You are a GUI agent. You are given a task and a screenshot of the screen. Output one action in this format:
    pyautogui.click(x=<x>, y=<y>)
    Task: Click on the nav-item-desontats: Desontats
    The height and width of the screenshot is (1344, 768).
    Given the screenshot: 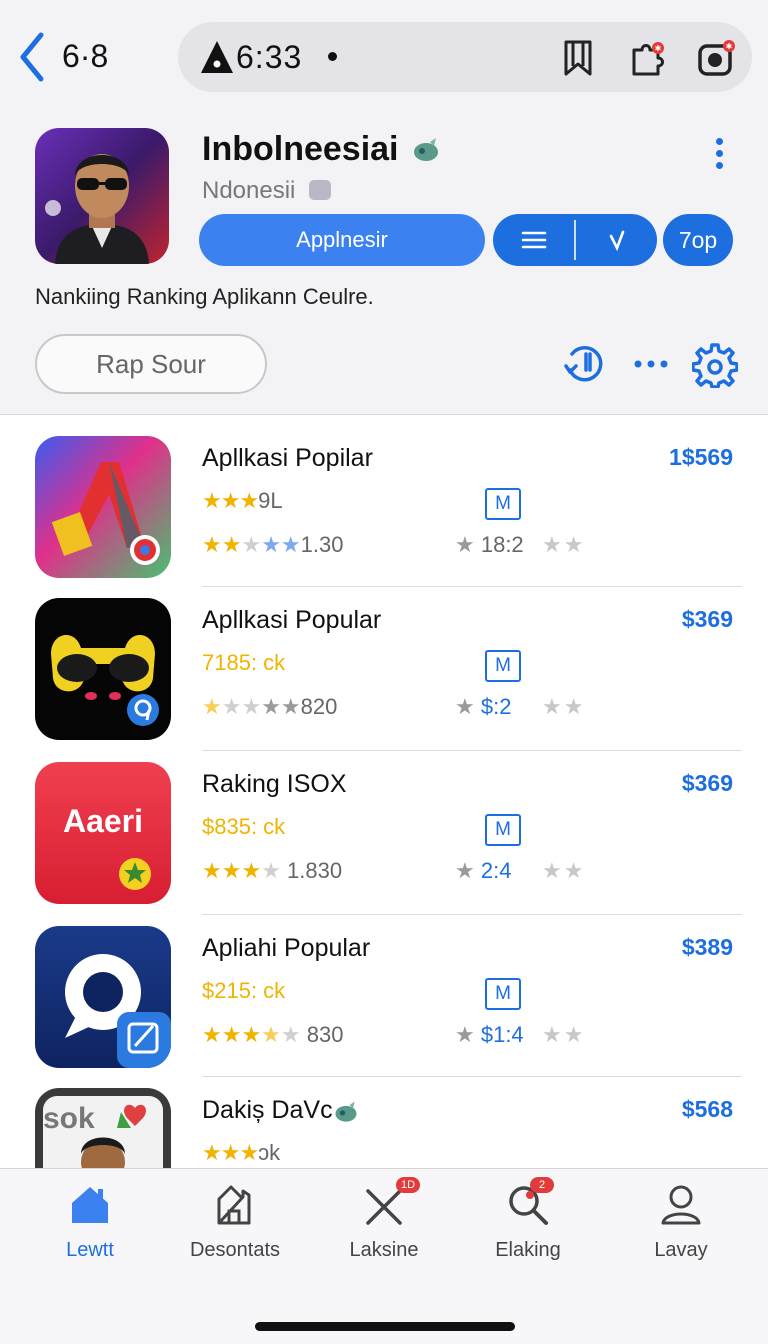 What is the action you would take?
    pyautogui.click(x=235, y=1222)
    